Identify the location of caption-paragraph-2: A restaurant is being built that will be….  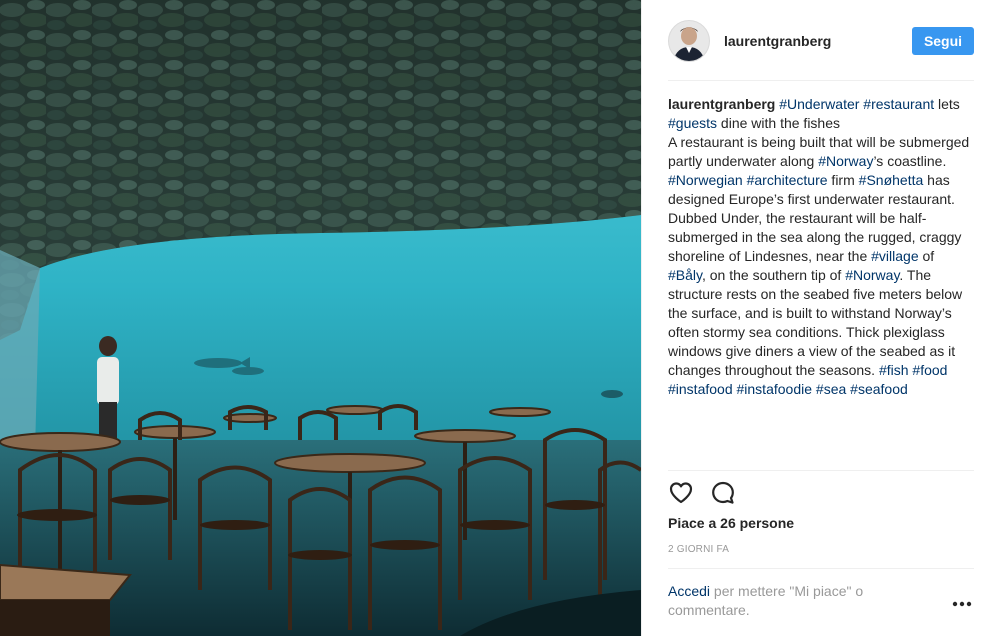
(820, 152).